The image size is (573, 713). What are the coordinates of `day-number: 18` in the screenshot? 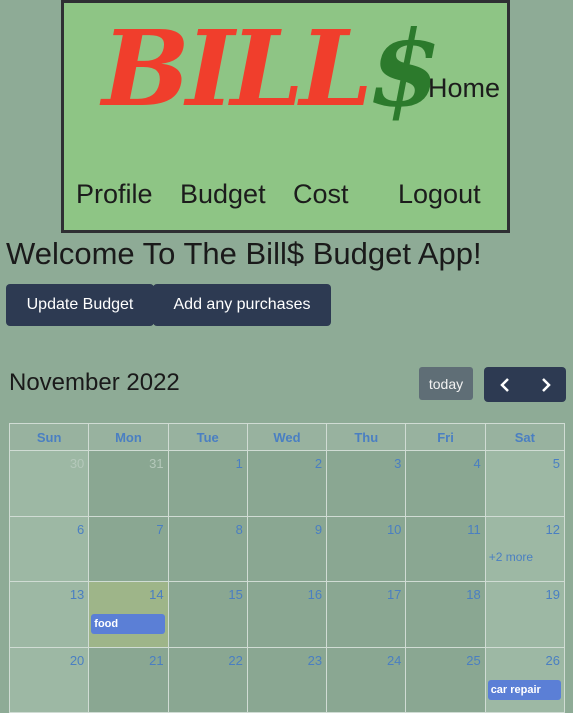 It's located at (473, 594).